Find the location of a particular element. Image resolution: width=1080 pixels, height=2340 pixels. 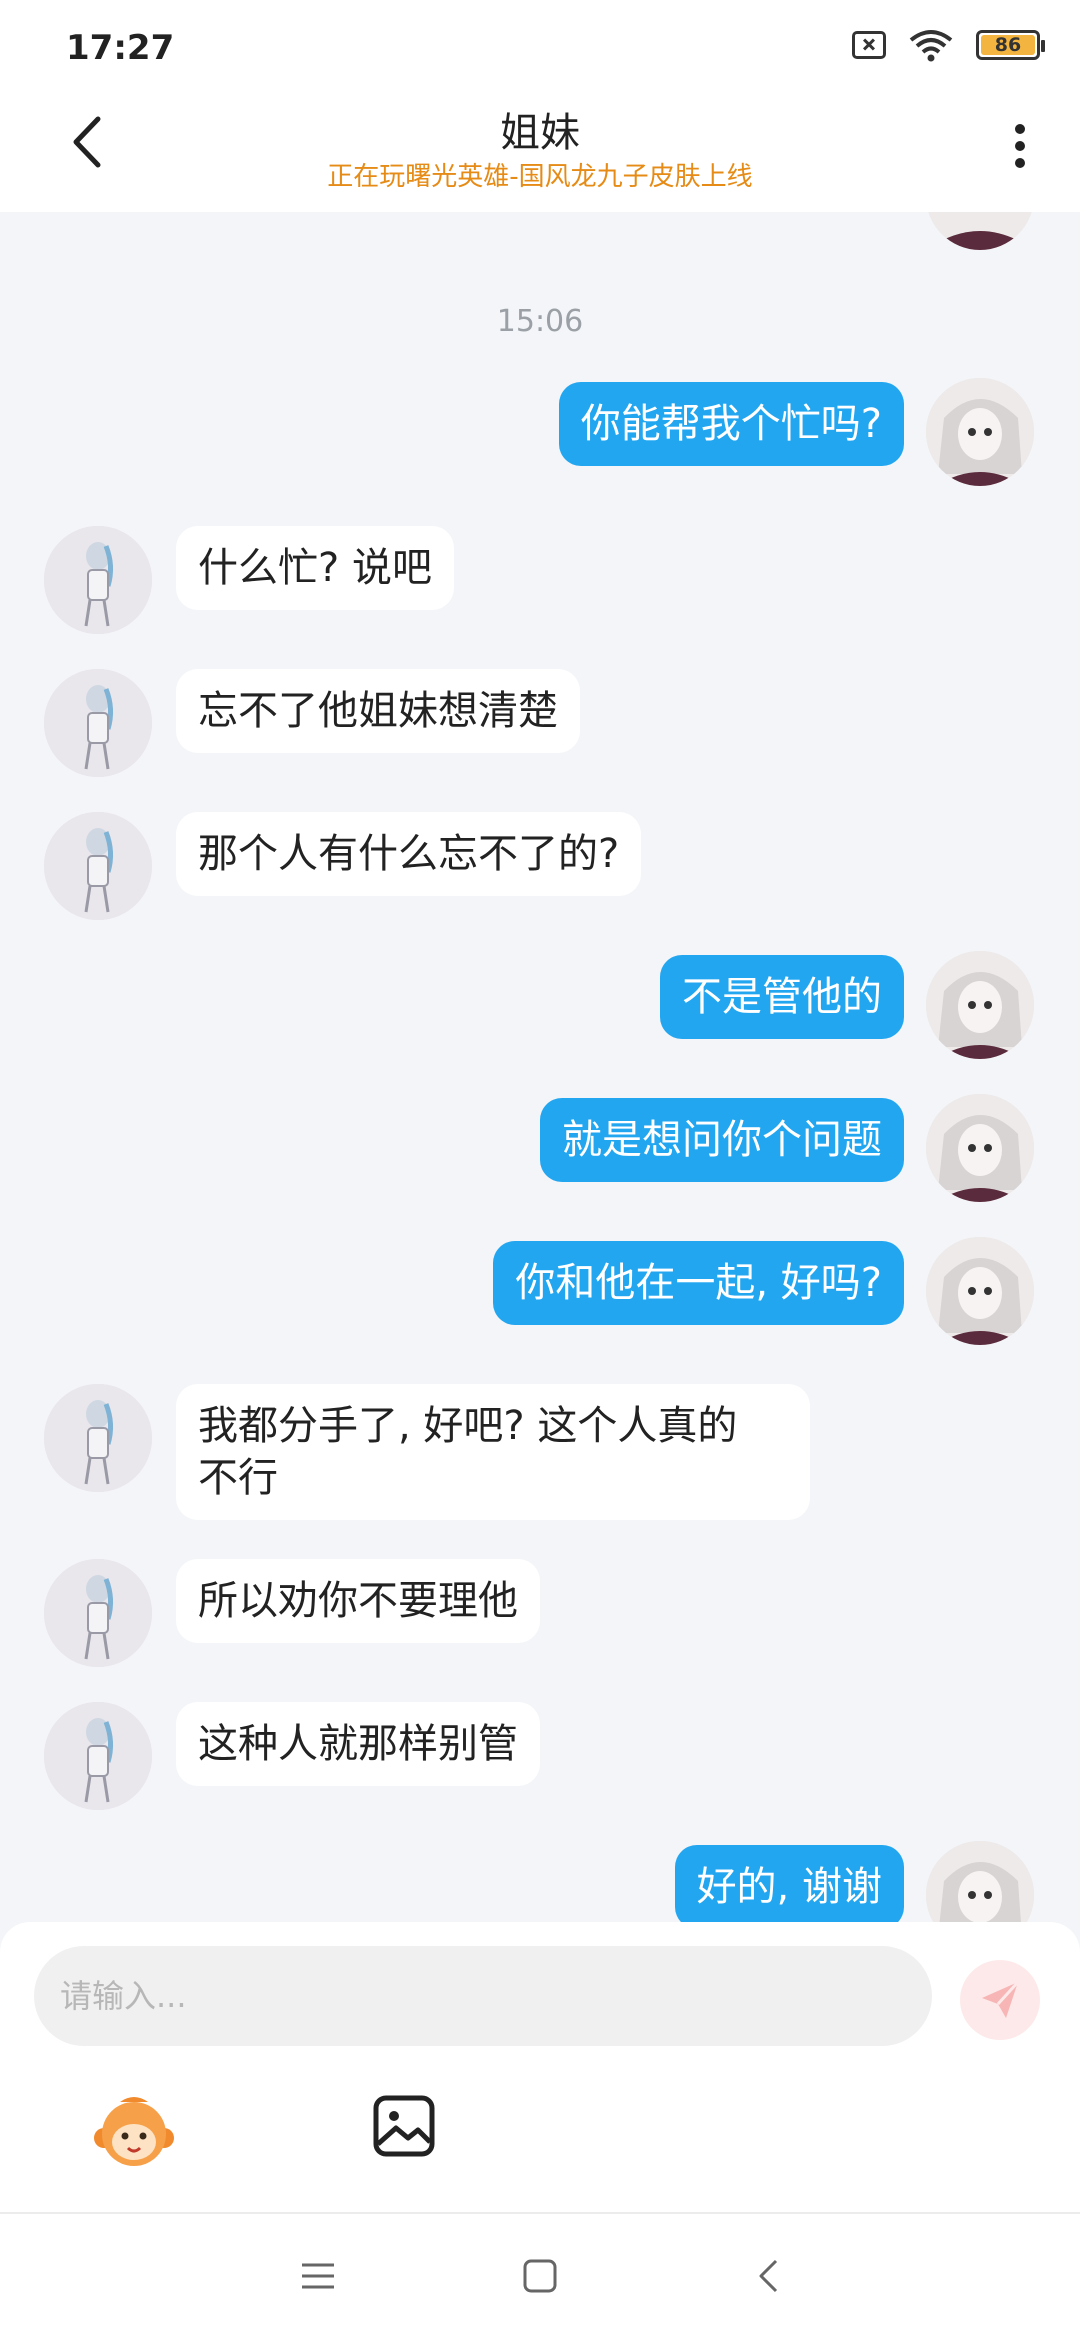

menu-icon is located at coordinates (318, 2276).